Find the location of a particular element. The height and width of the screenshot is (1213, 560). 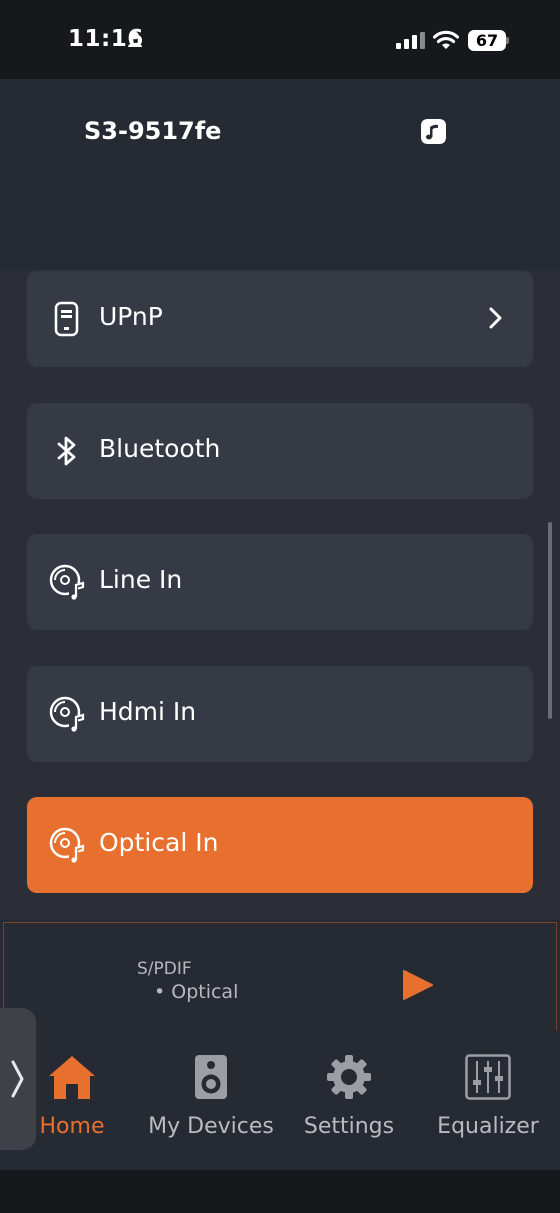

now-playing-subtitle: • Optical is located at coordinates (196, 992).